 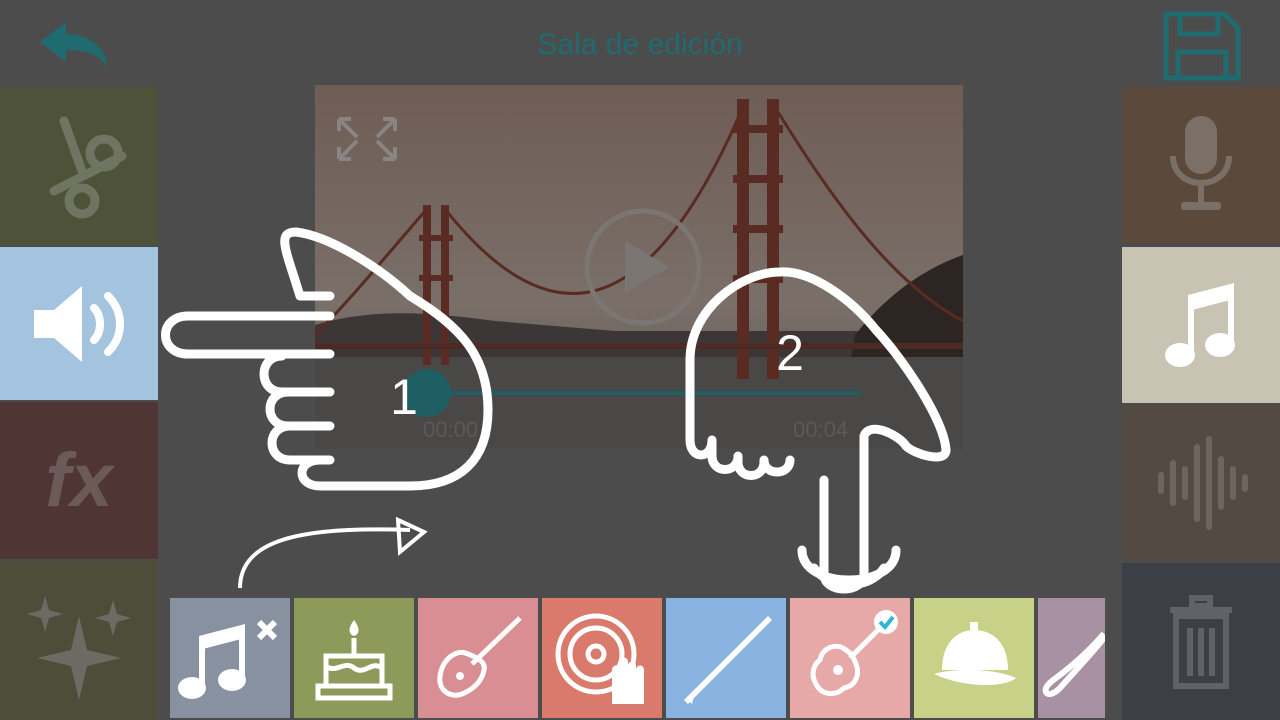 What do you see at coordinates (821, 429) in the screenshot?
I see `time-end: 00:04` at bounding box center [821, 429].